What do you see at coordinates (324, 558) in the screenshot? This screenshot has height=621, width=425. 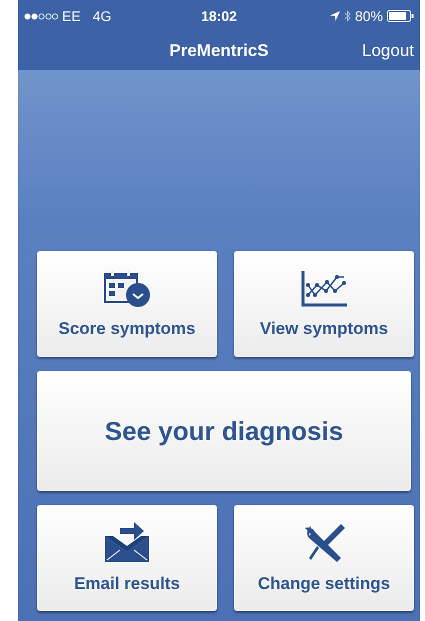 I see `menu-tile: Change settings` at bounding box center [324, 558].